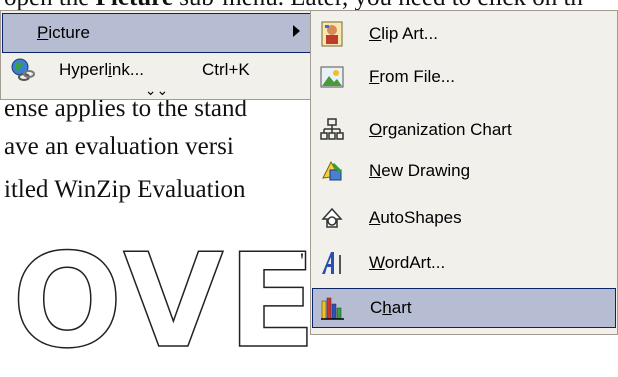 This screenshot has width=618, height=377. Describe the element at coordinates (332, 263) in the screenshot. I see `wordart-icon` at that location.